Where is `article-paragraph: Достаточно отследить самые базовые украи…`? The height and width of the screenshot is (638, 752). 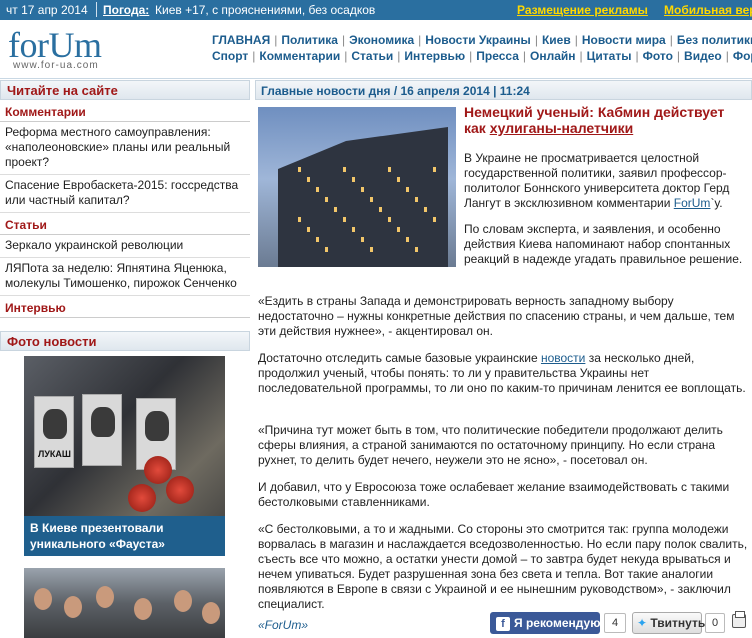
article-paragraph: Достаточно отследить самые базовые украи… is located at coordinates (502, 373).